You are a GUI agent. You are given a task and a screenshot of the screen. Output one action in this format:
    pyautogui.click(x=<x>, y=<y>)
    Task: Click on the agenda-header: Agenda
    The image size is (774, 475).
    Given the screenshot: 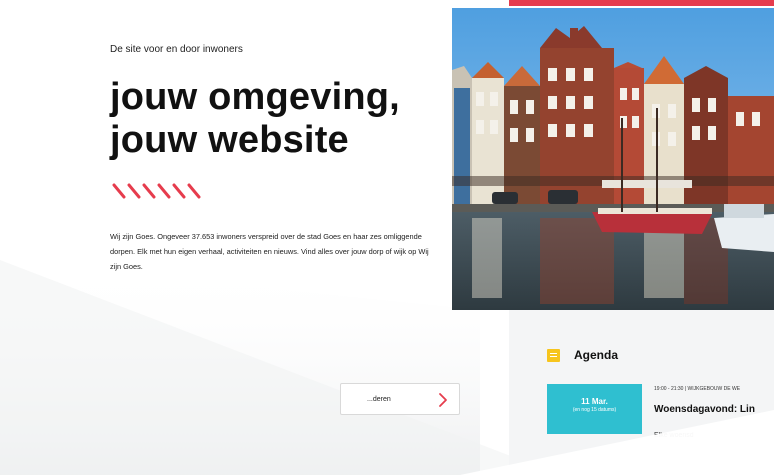 What is the action you would take?
    pyautogui.click(x=582, y=355)
    